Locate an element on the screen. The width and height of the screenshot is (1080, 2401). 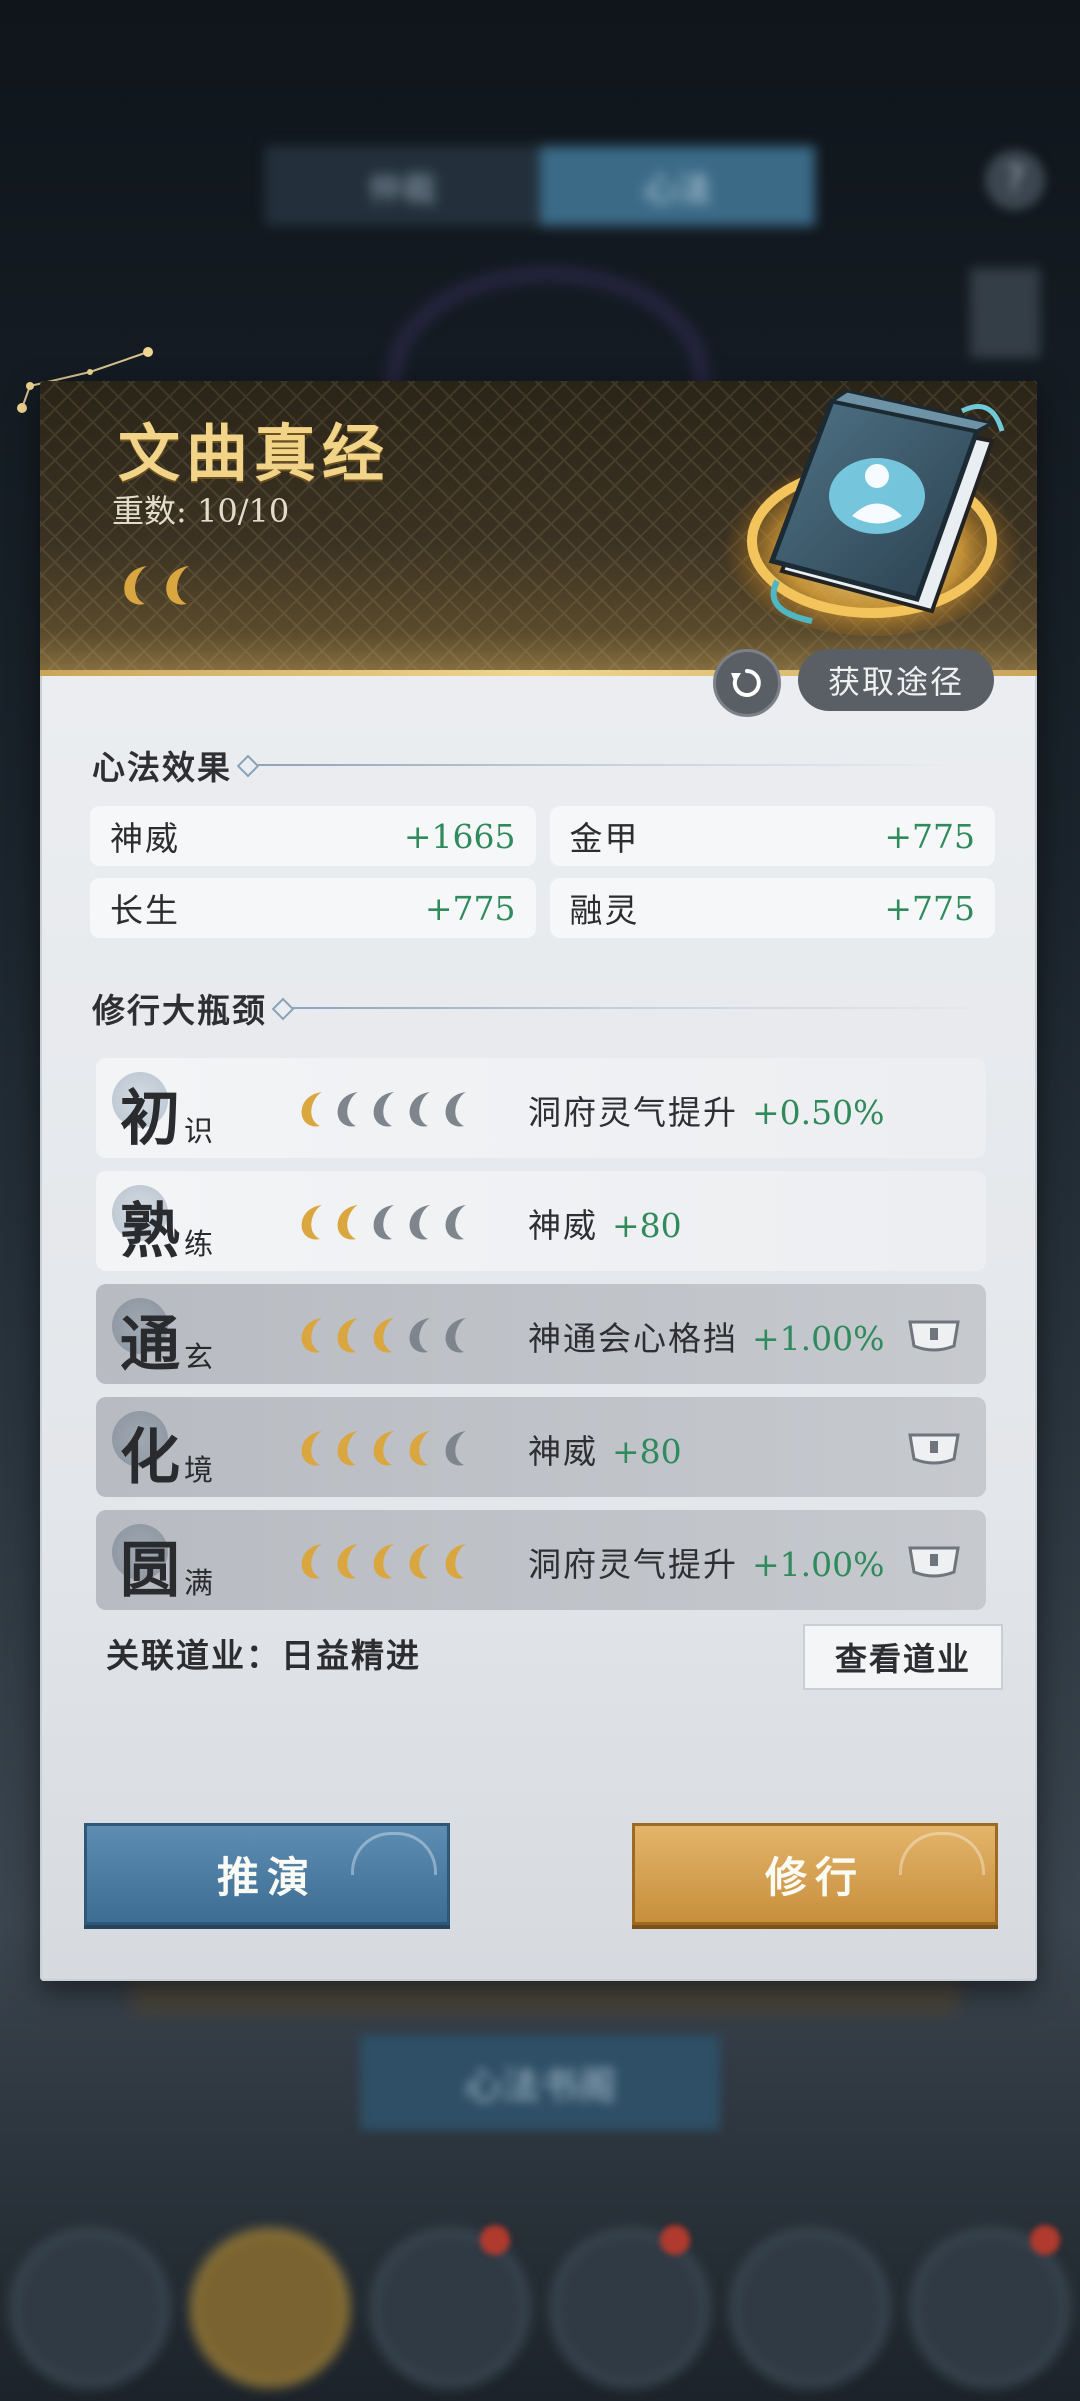
background-tab: 心法 is located at coordinates (677, 186).